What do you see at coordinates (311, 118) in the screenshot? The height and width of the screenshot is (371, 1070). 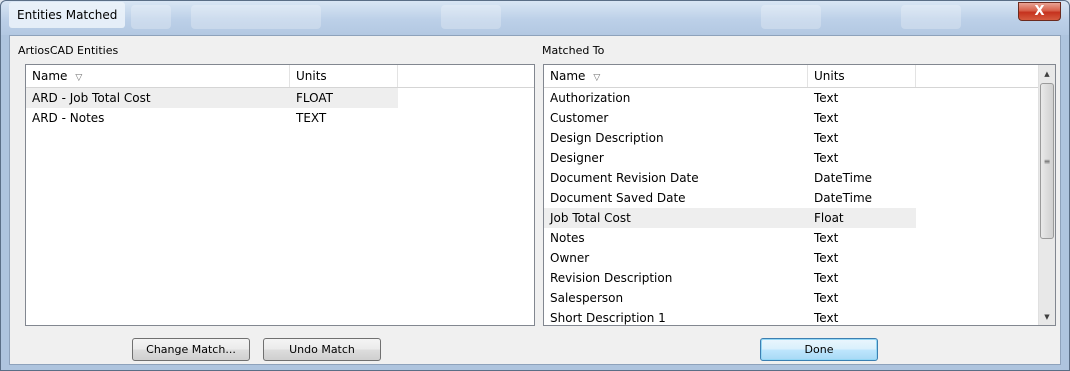 I see `entity-units: TEXT` at bounding box center [311, 118].